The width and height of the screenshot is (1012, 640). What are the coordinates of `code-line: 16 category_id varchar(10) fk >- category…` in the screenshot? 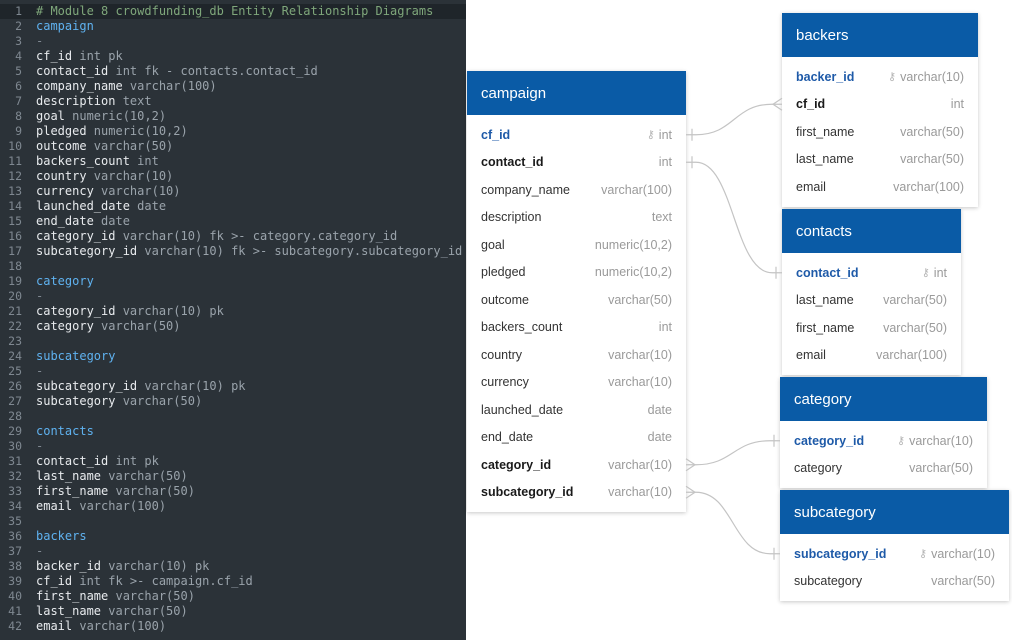 It's located at (233, 236).